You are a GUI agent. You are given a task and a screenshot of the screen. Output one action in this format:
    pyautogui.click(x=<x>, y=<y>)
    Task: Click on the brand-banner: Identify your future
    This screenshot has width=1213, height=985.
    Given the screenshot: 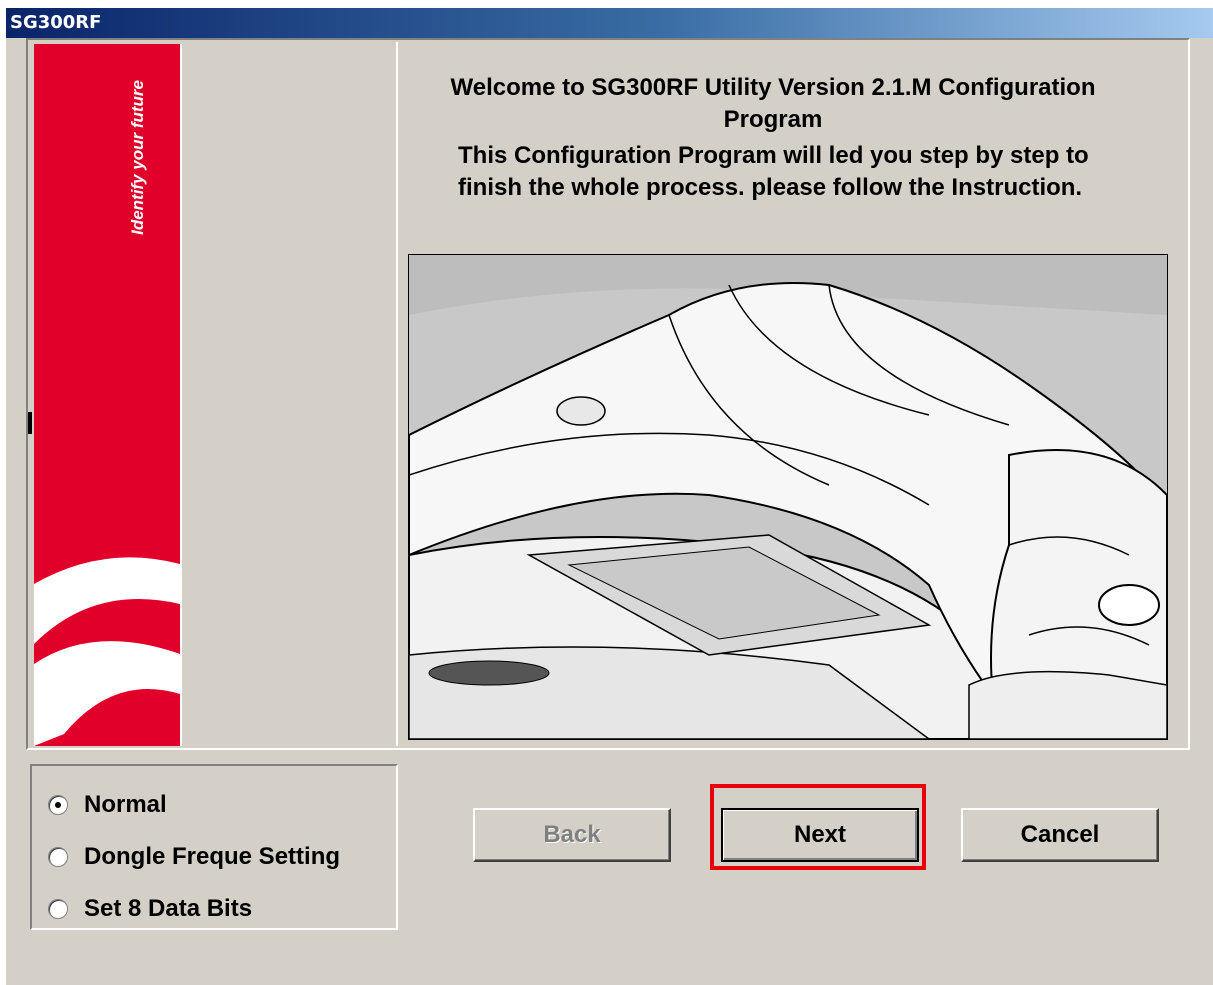 What is the action you would take?
    pyautogui.click(x=108, y=395)
    